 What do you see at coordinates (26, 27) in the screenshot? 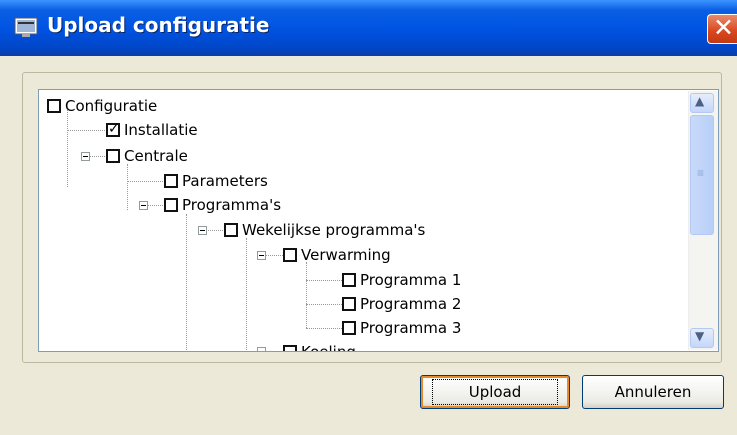
I see `app-icon` at bounding box center [26, 27].